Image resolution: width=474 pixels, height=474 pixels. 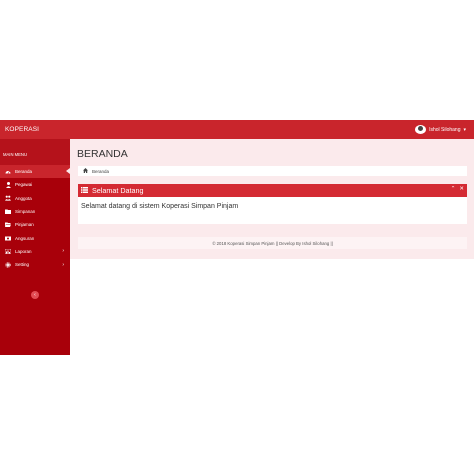 I want to click on sidebar-collapse-button: ‹, so click(x=35, y=295).